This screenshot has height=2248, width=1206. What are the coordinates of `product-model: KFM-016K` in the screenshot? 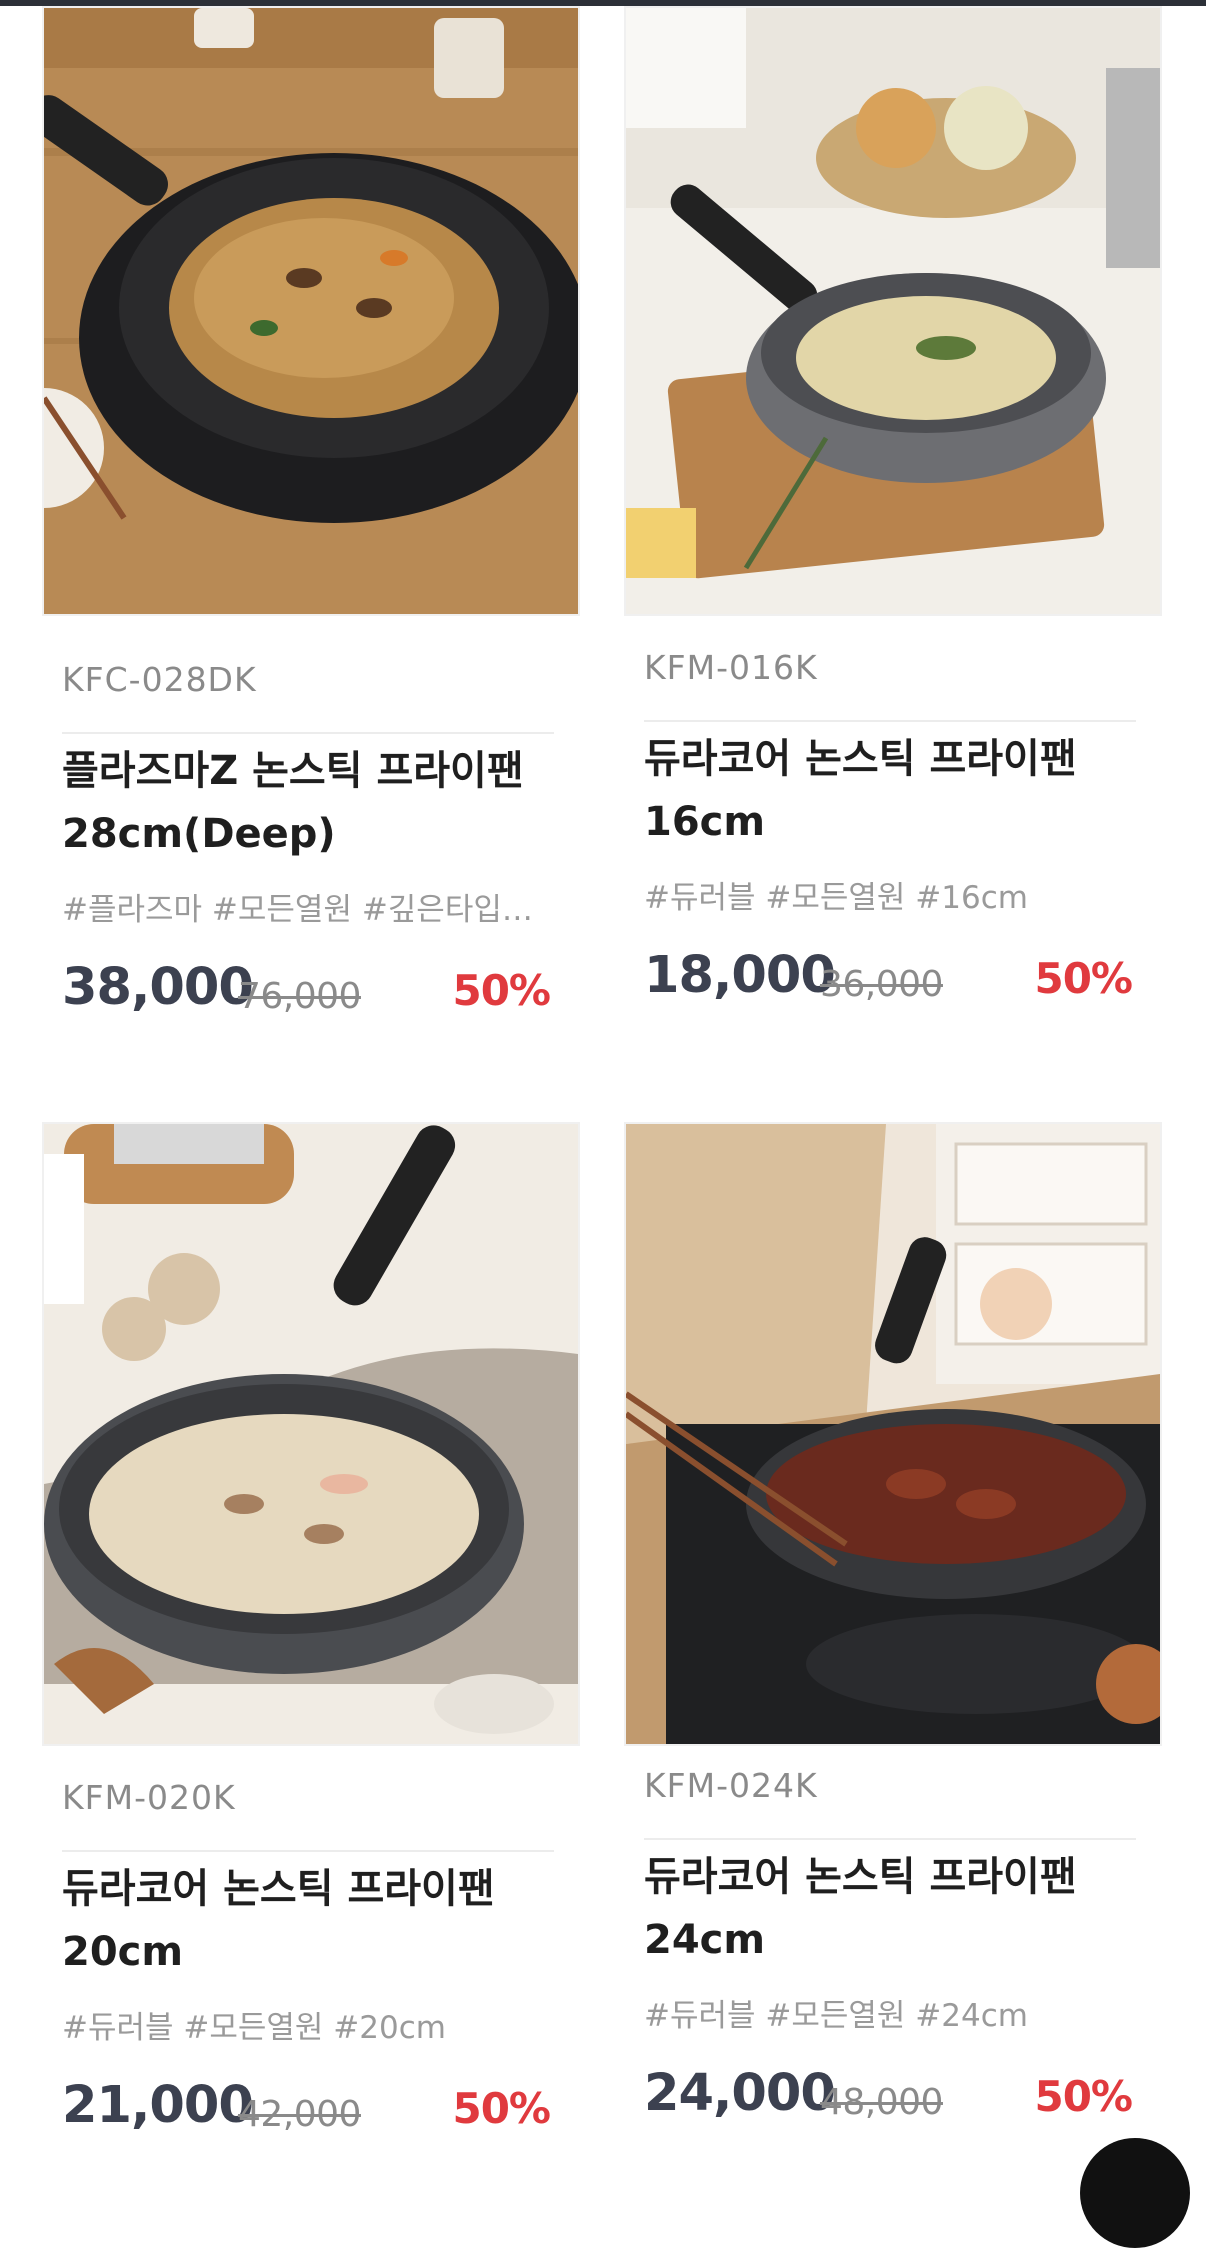 It's located at (731, 667).